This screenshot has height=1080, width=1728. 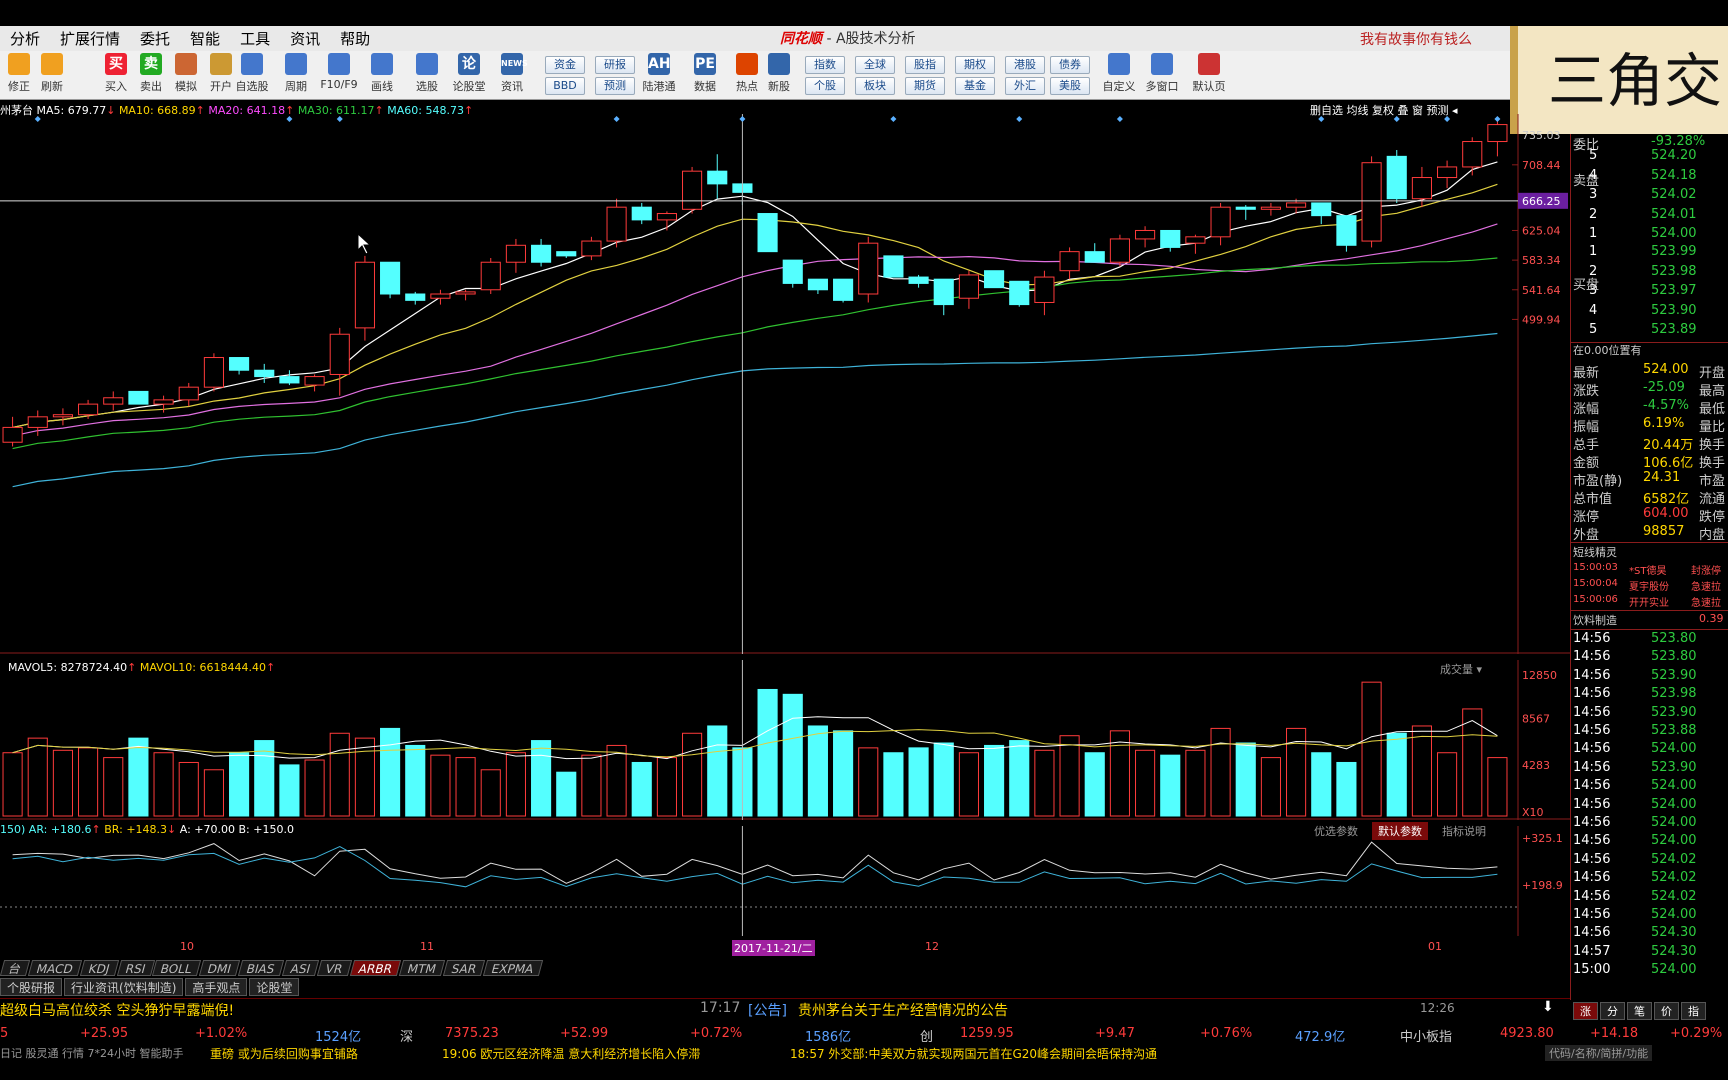 I want to click on news-scroll-3: 18:57 外交部:中美双方就实现两国元首在G20峰会期间会晤保持沟通, so click(x=973, y=1053).